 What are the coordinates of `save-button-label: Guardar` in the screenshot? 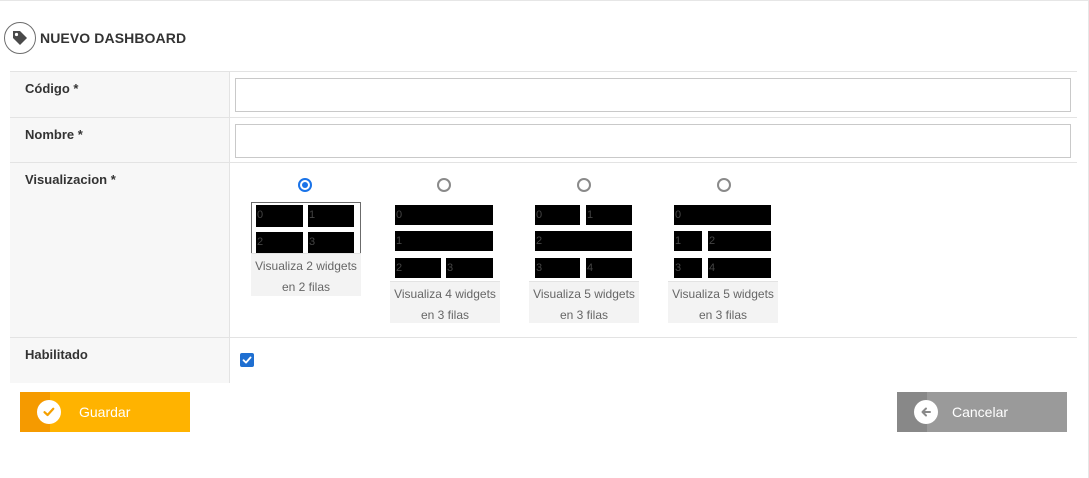 It's located at (105, 412).